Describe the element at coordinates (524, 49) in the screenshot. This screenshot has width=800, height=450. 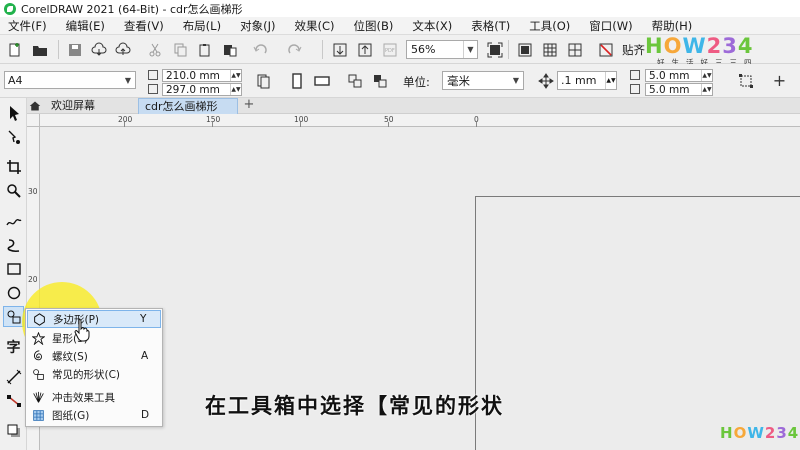
I see `show-rulers-button` at that location.